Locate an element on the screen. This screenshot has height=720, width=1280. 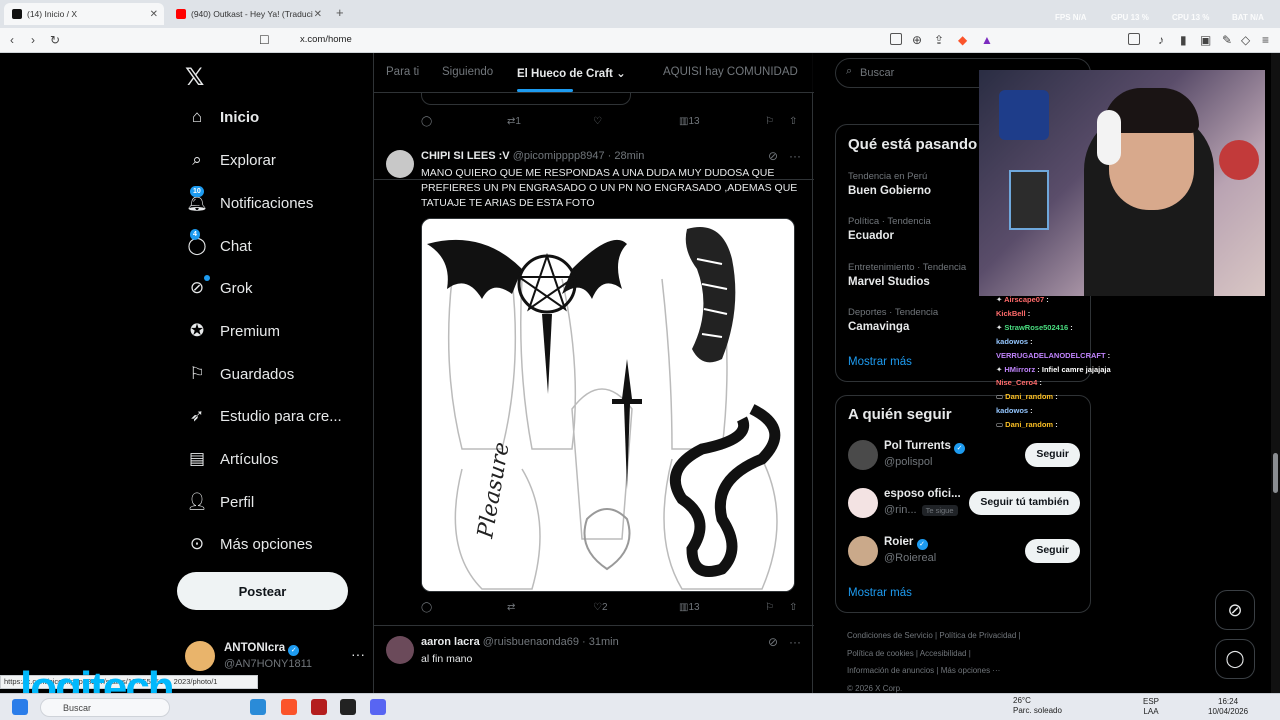
follow-back-button: Seguir tú también is located at coordinates (1024, 503).